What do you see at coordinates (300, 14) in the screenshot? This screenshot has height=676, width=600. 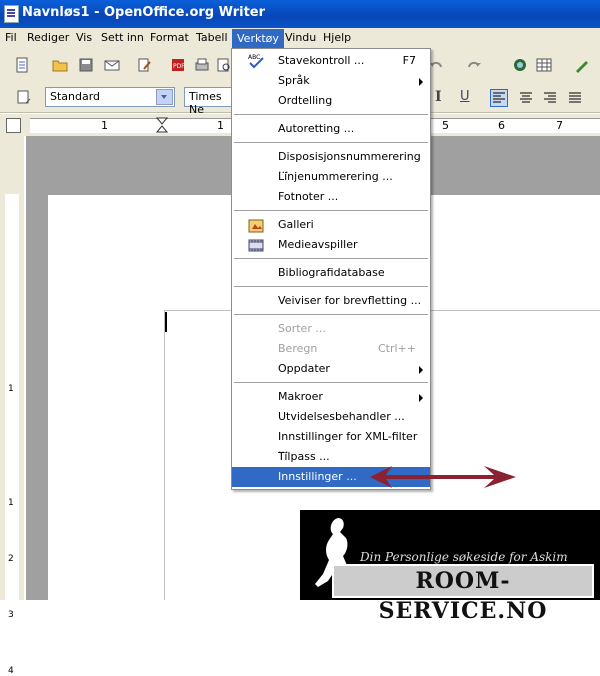 I see `window-titlebar: Navnløs1 - OpenOffice.org Writer` at bounding box center [300, 14].